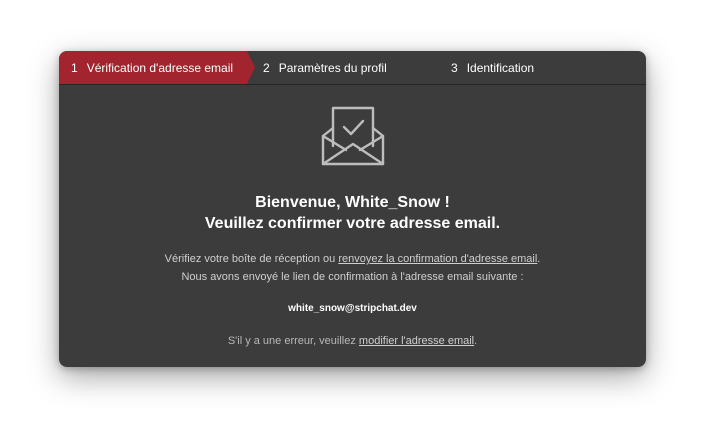 Image resolution: width=705 pixels, height=434 pixels. Describe the element at coordinates (500, 67) in the screenshot. I see `step-label: Identification` at that location.